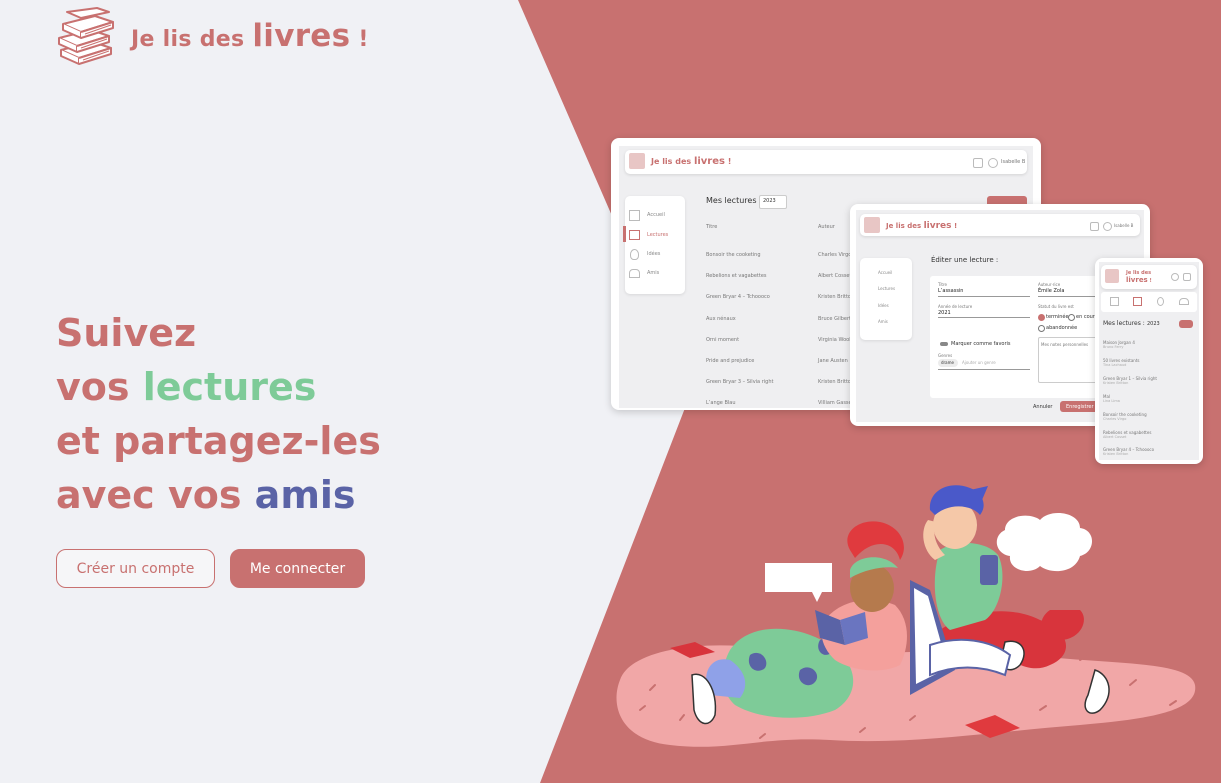 Image resolution: width=1221 pixels, height=783 pixels. I want to click on row-title: Aux nénaux, so click(721, 319).